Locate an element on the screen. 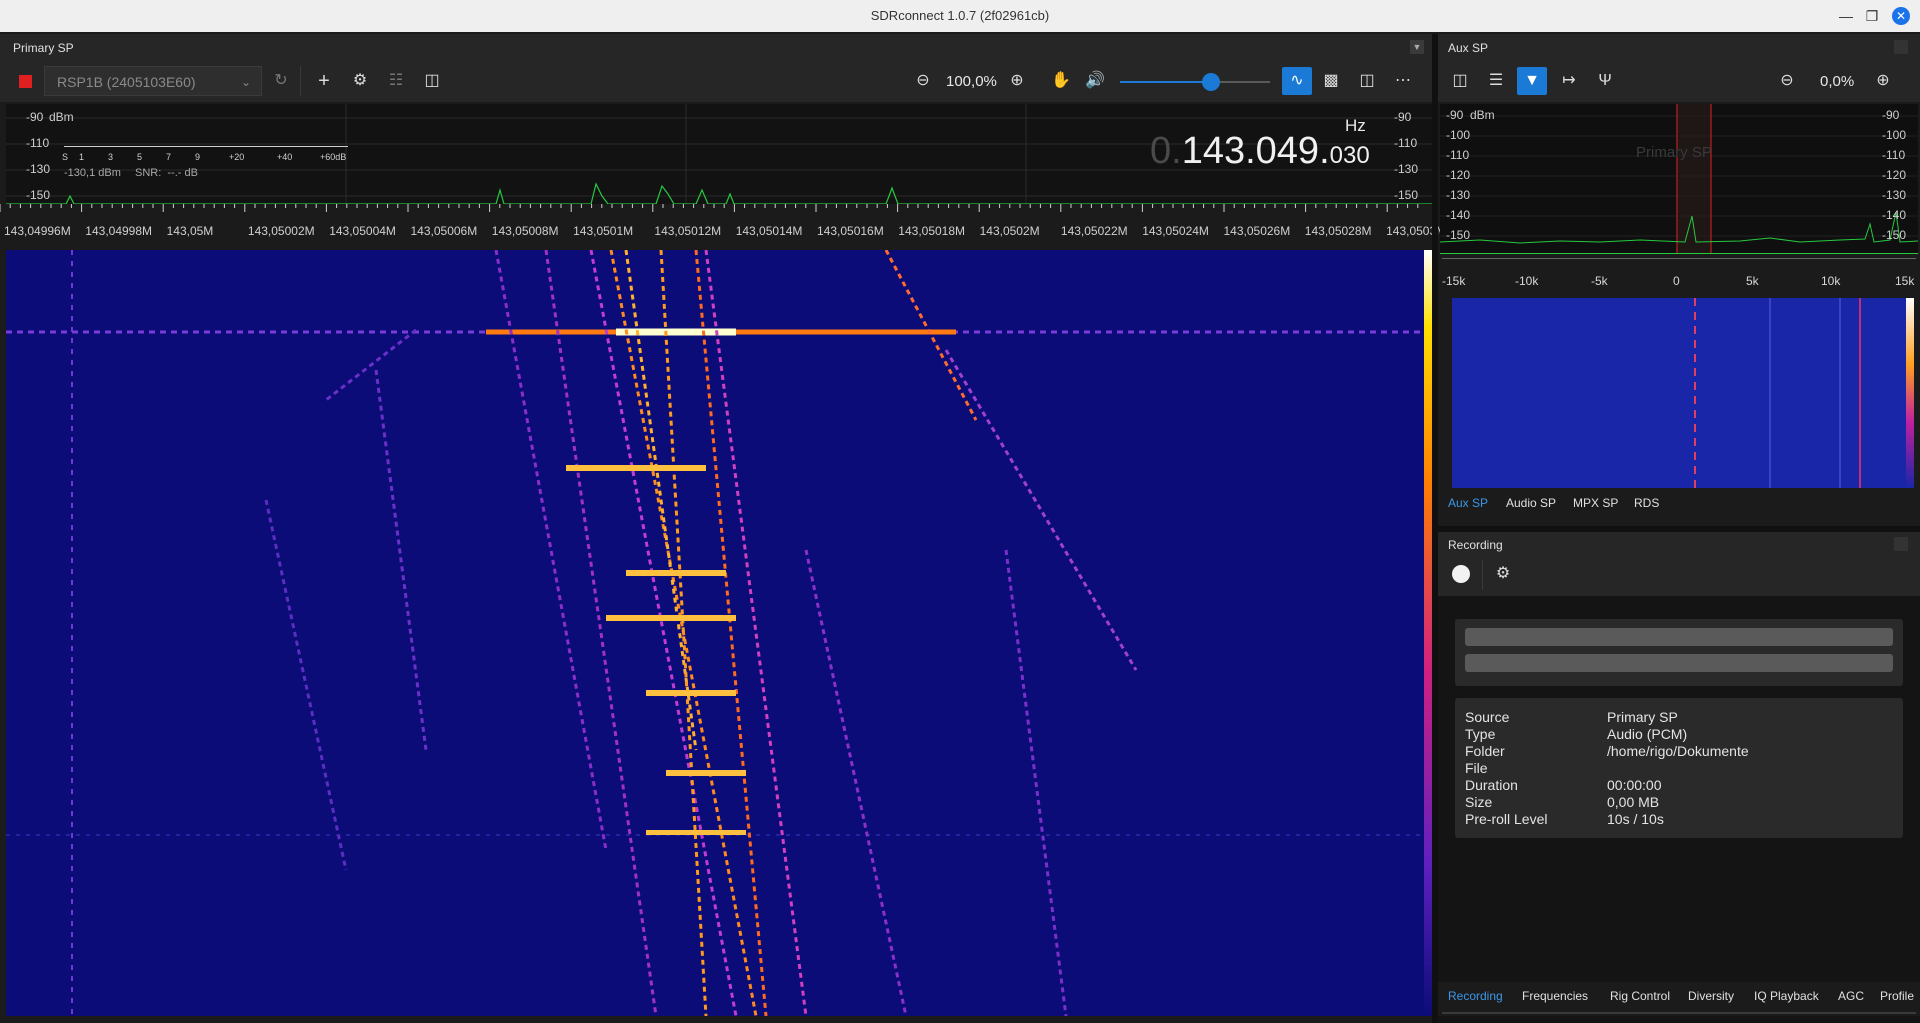  bar-chart-icon: ▩ is located at coordinates (1331, 81).